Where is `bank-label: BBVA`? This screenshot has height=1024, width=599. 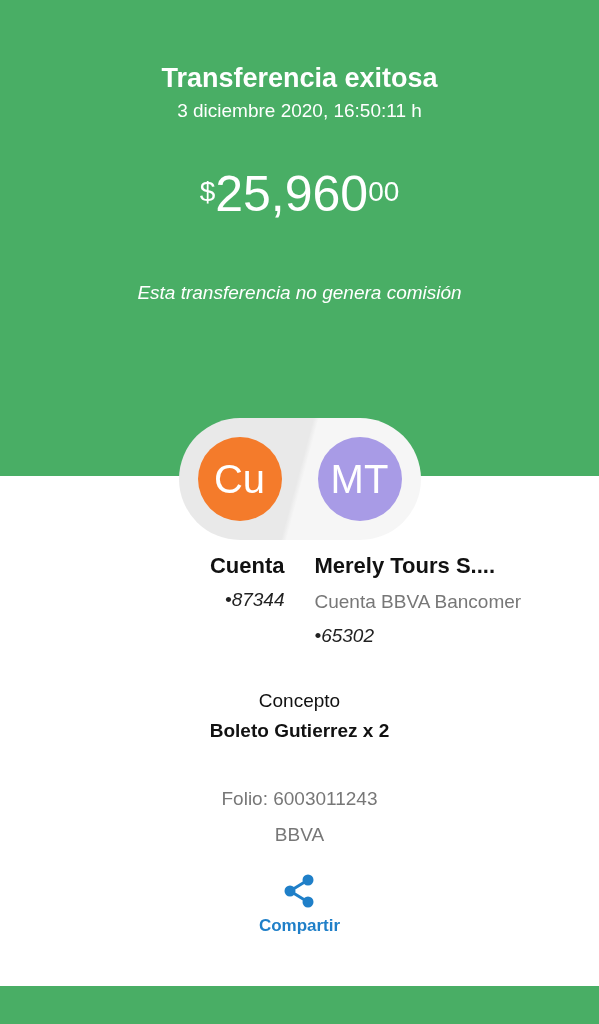
bank-label: BBVA is located at coordinates (299, 835).